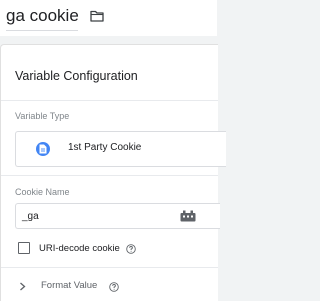  Describe the element at coordinates (97, 16) in the screenshot. I see `folder-icon` at that location.